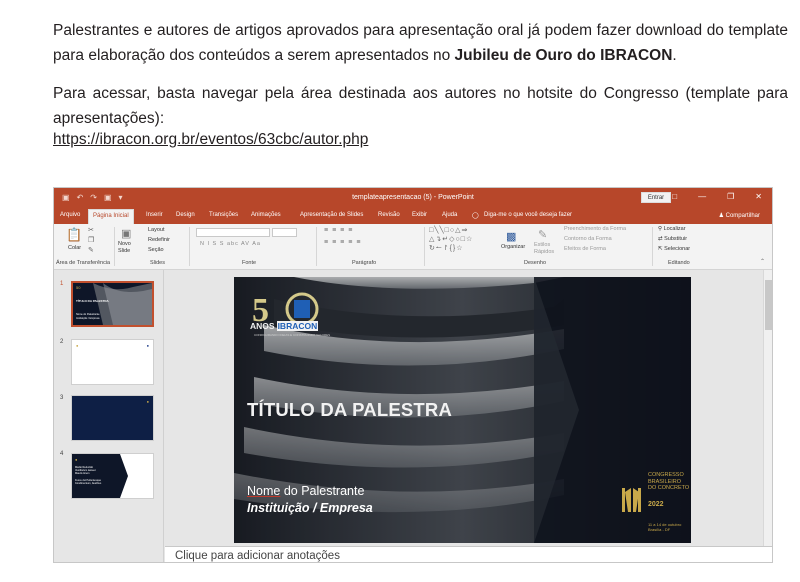 This screenshot has width=800, height=582. Describe the element at coordinates (468, 554) in the screenshot. I see `notes-pane: Clique para adicionar anotações` at that location.